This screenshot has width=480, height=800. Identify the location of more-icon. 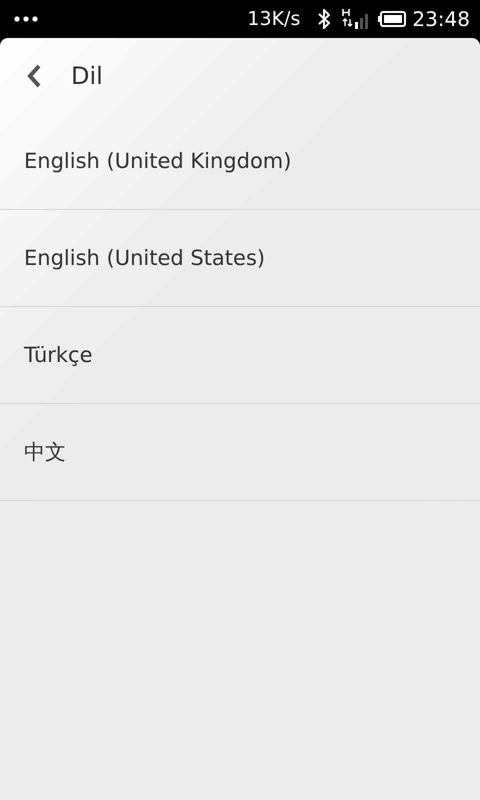
(26, 19).